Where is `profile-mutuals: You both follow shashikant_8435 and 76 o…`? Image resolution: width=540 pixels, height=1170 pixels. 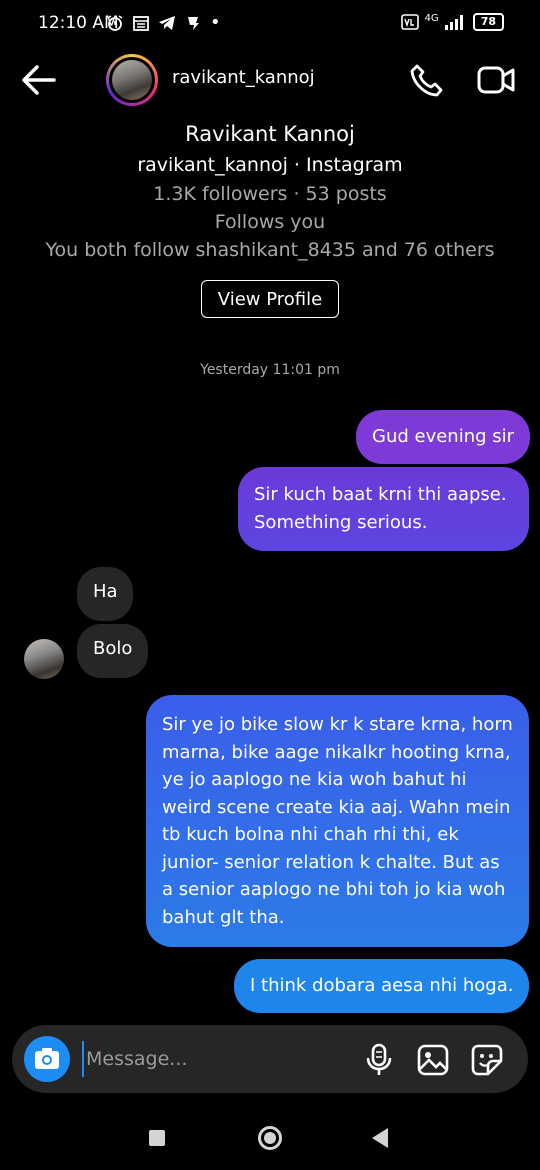
profile-mutuals: You both follow shashikant_8435 and 76 o… is located at coordinates (270, 250).